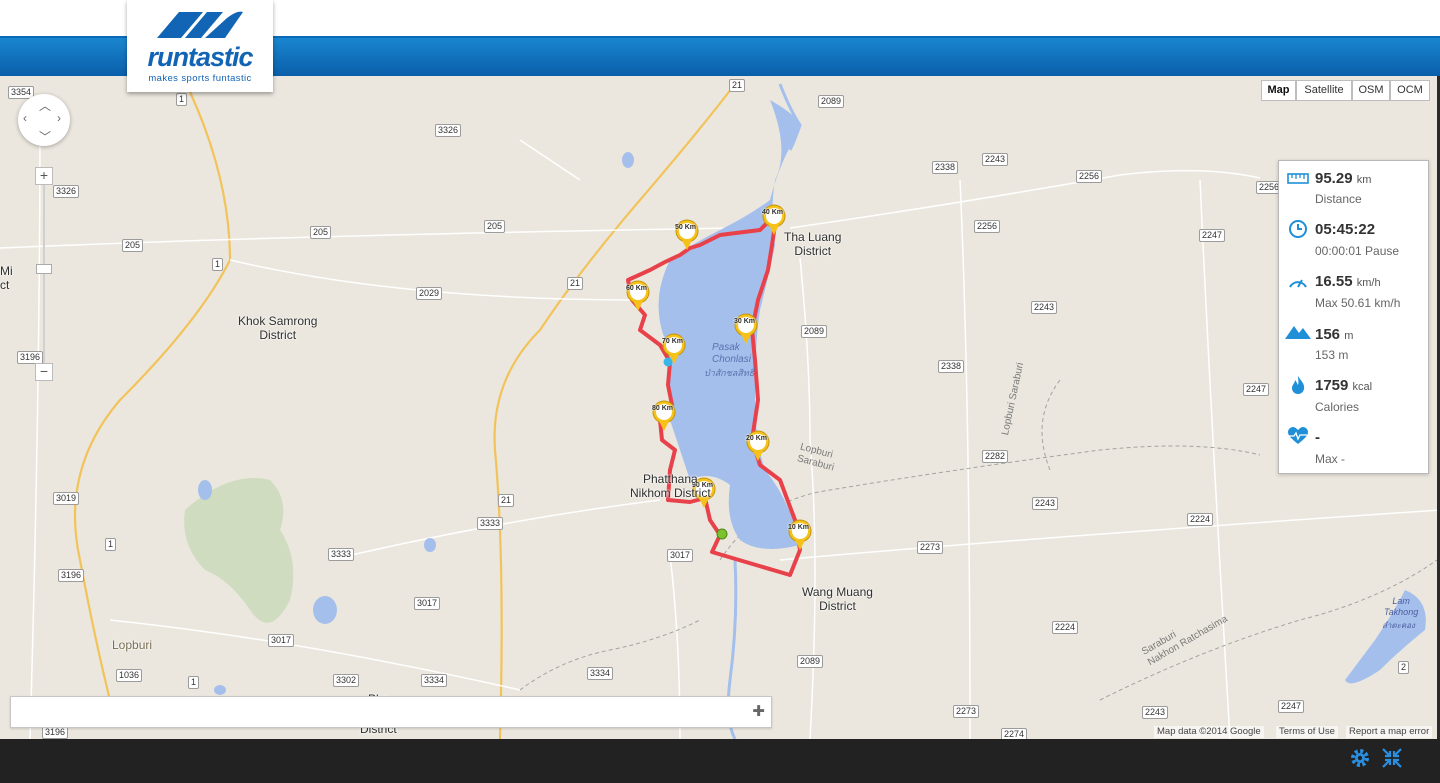 Image resolution: width=1440 pixels, height=783 pixels. Describe the element at coordinates (729, 373) in the screenshot. I see `lake-label-th: ป่าสักชลสิทธิ์` at that location.